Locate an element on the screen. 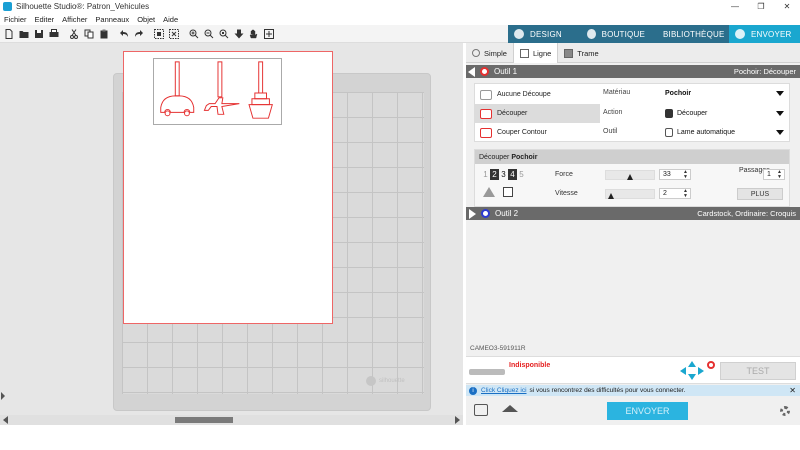 The image size is (800, 450). maximize-button: ❐ is located at coordinates (761, 6).